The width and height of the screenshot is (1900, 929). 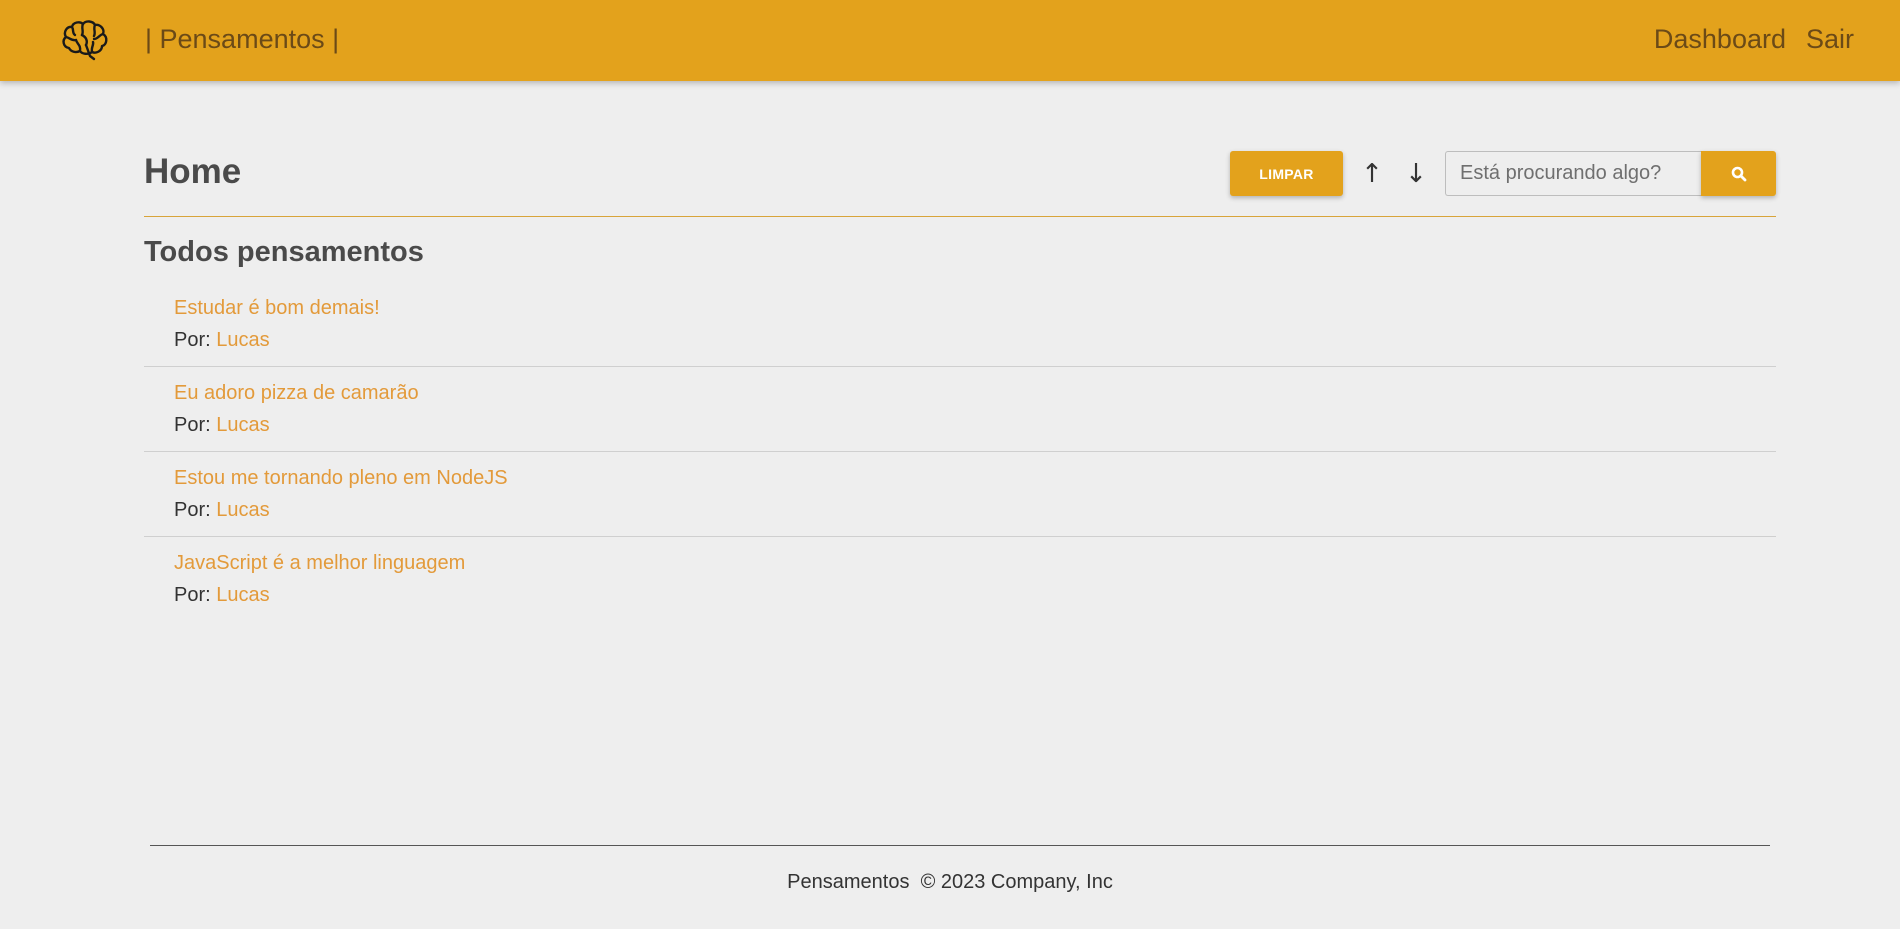 What do you see at coordinates (1286, 173) in the screenshot?
I see `clear-button: LIMPAR` at bounding box center [1286, 173].